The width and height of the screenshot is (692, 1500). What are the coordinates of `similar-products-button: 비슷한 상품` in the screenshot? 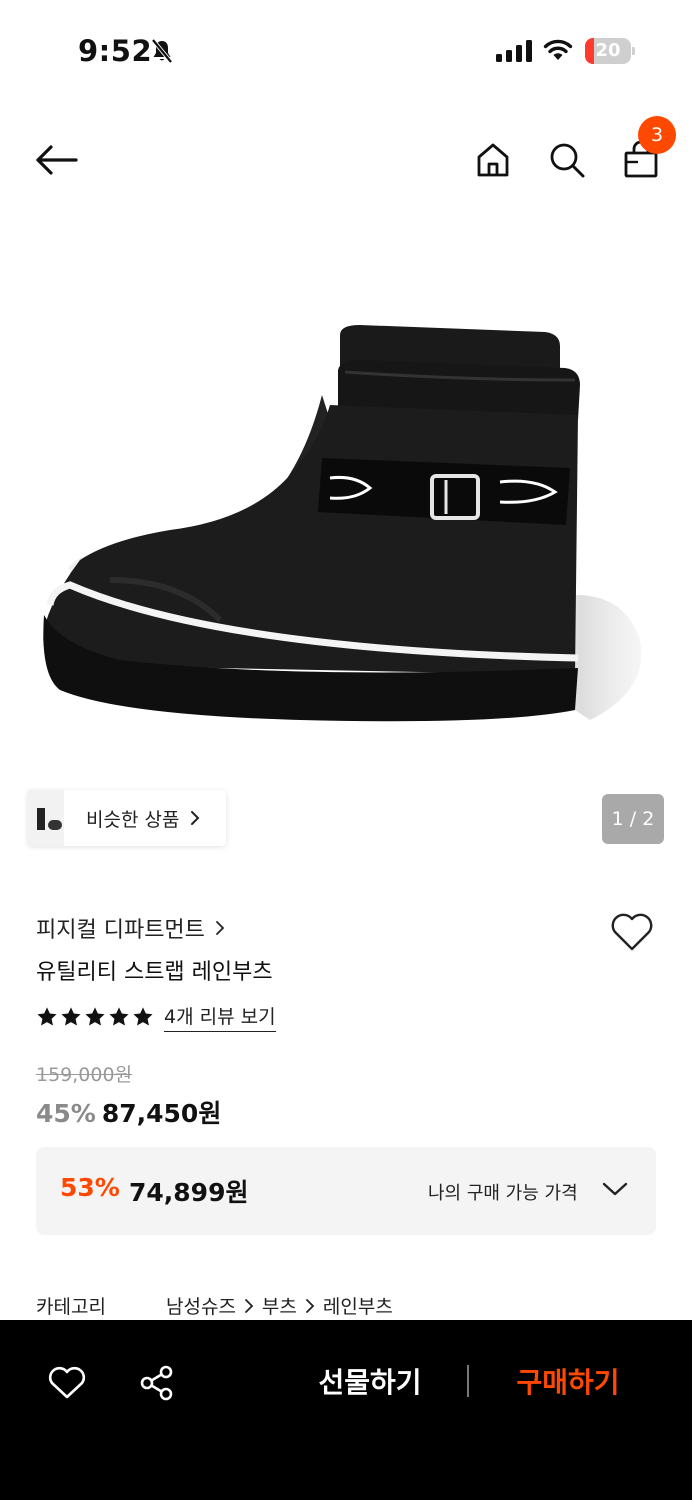 It's located at (127, 818).